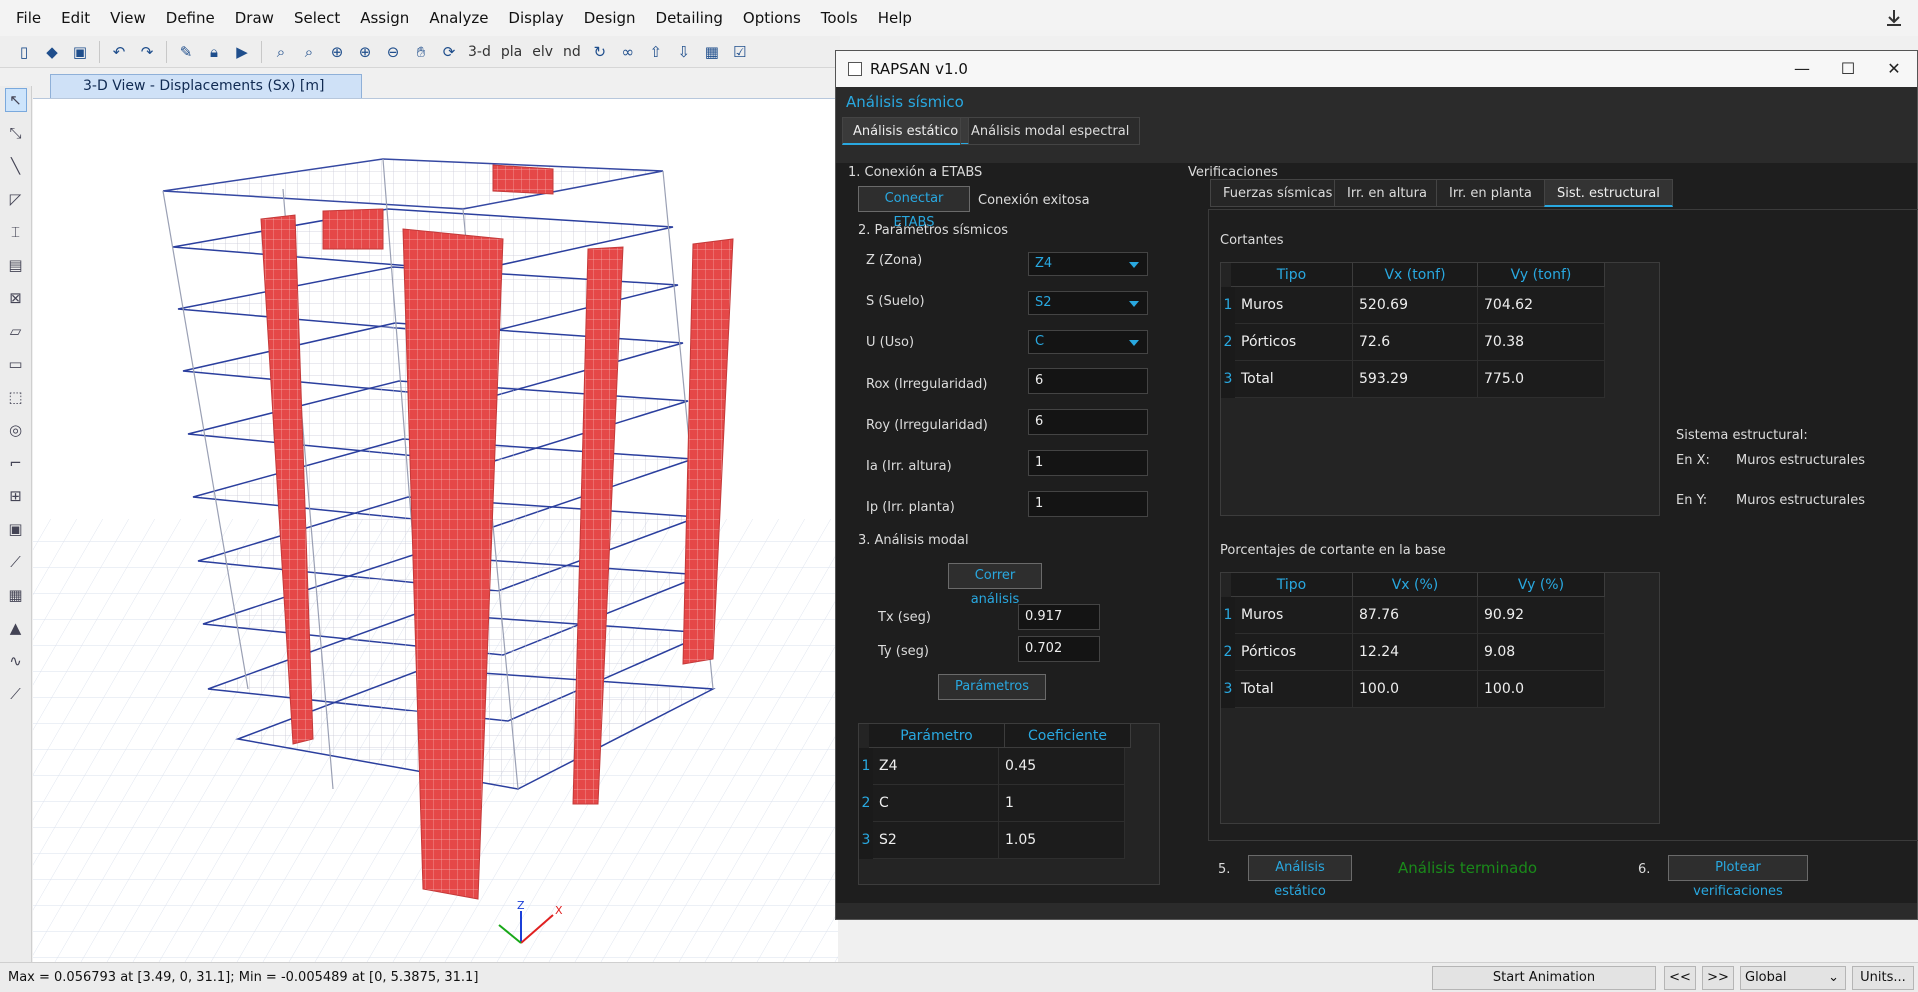 Image resolution: width=1918 pixels, height=992 pixels. Describe the element at coordinates (1088, 264) in the screenshot. I see `zona-select: Z4` at that location.